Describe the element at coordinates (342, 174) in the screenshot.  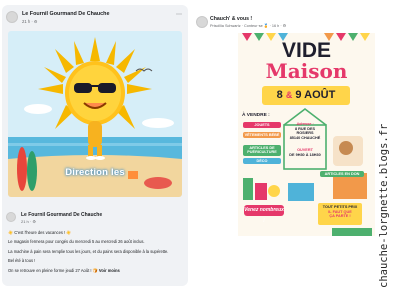
I see `tag-articles-en-don: ARTICLES EN DON` at that location.